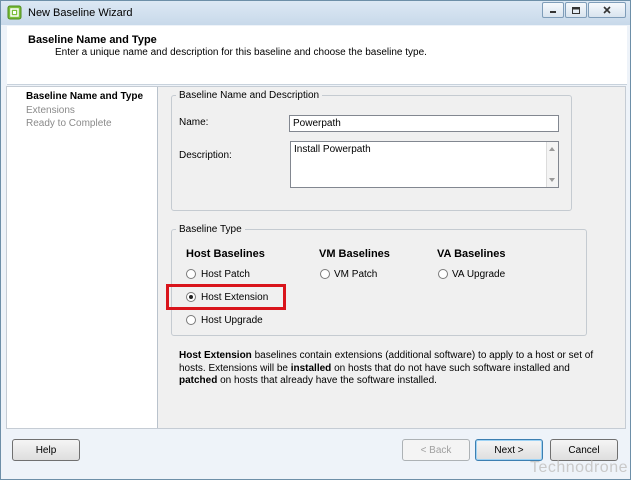  I want to click on close-button, so click(607, 10).